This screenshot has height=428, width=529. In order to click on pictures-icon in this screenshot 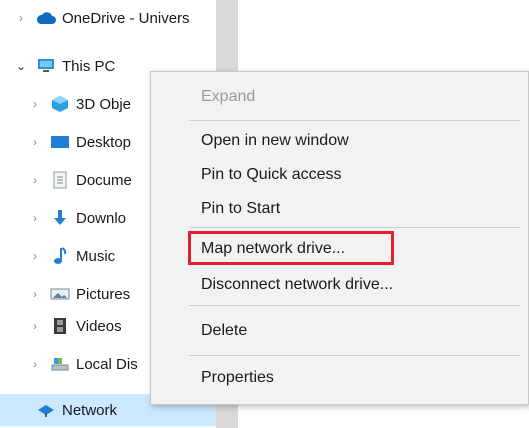, I will do `click(60, 294)`.